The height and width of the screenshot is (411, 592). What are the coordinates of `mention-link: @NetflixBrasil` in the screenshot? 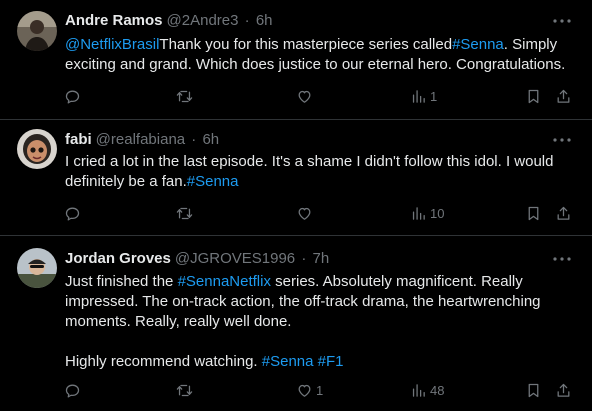 It's located at (112, 44).